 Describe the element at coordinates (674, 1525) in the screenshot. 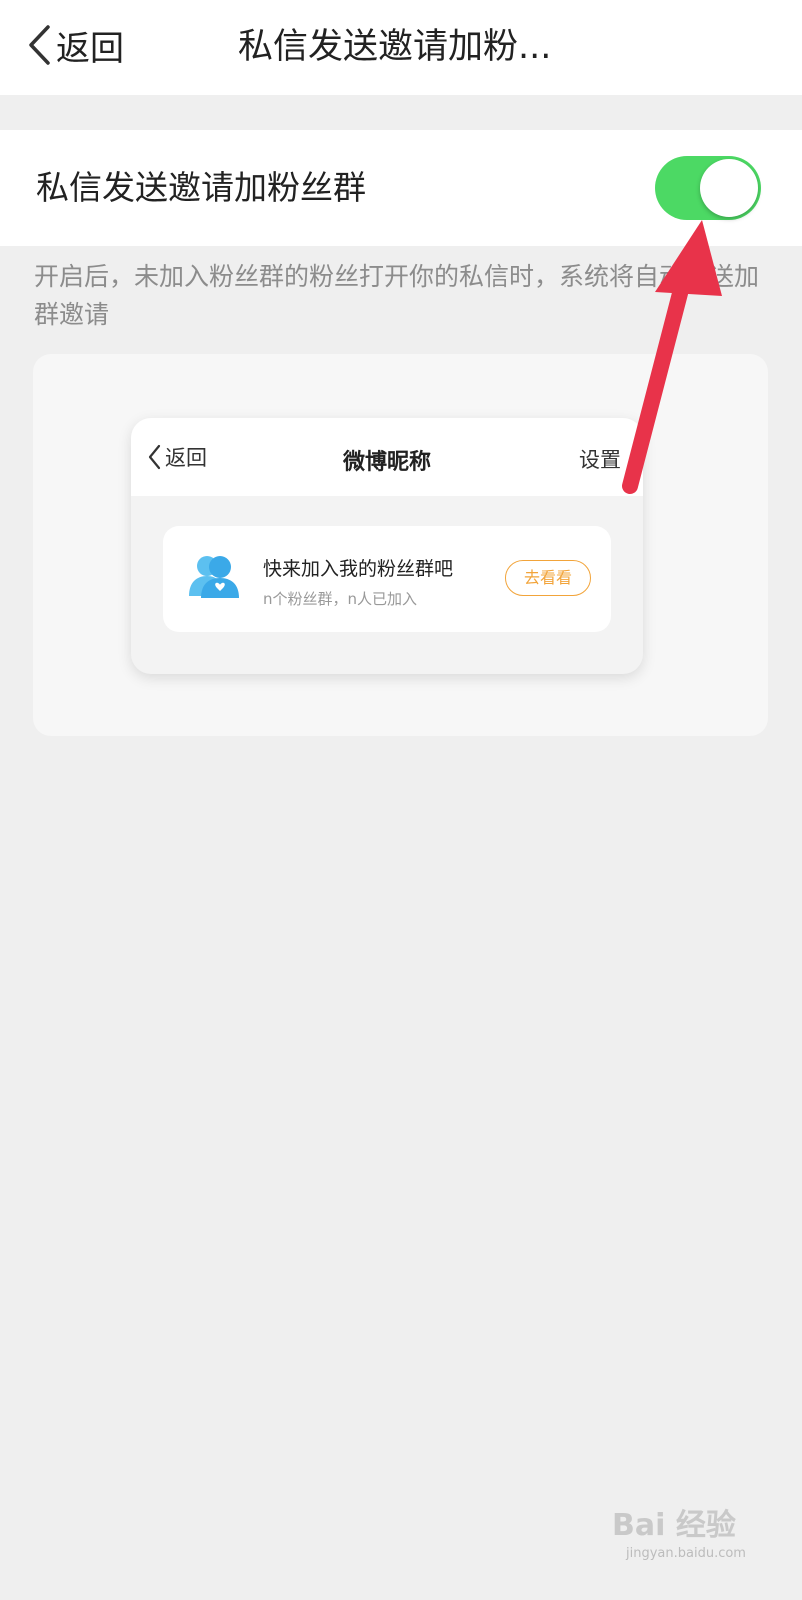

I see `watermark-brand: Bai 经验` at that location.